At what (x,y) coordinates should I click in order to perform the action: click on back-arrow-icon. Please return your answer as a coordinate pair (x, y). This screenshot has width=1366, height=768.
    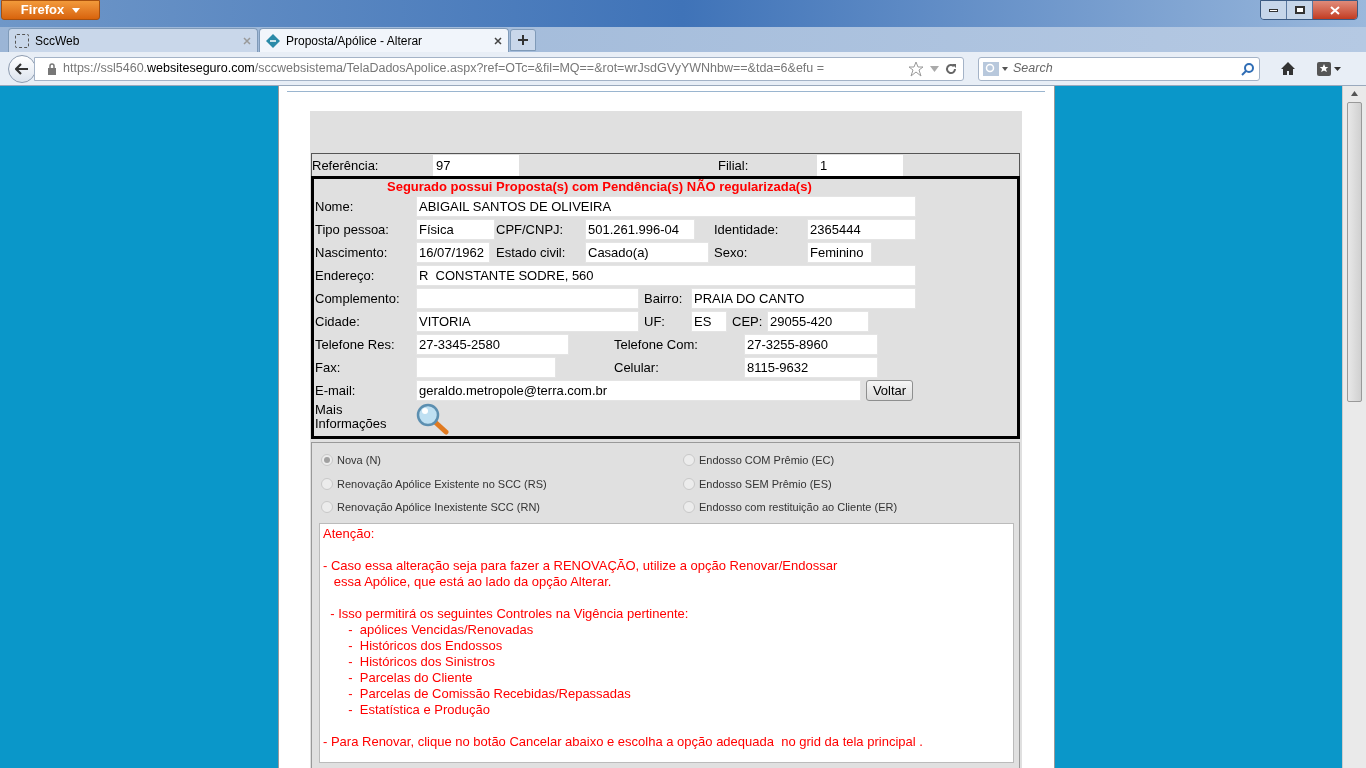
    Looking at the image, I should click on (22, 68).